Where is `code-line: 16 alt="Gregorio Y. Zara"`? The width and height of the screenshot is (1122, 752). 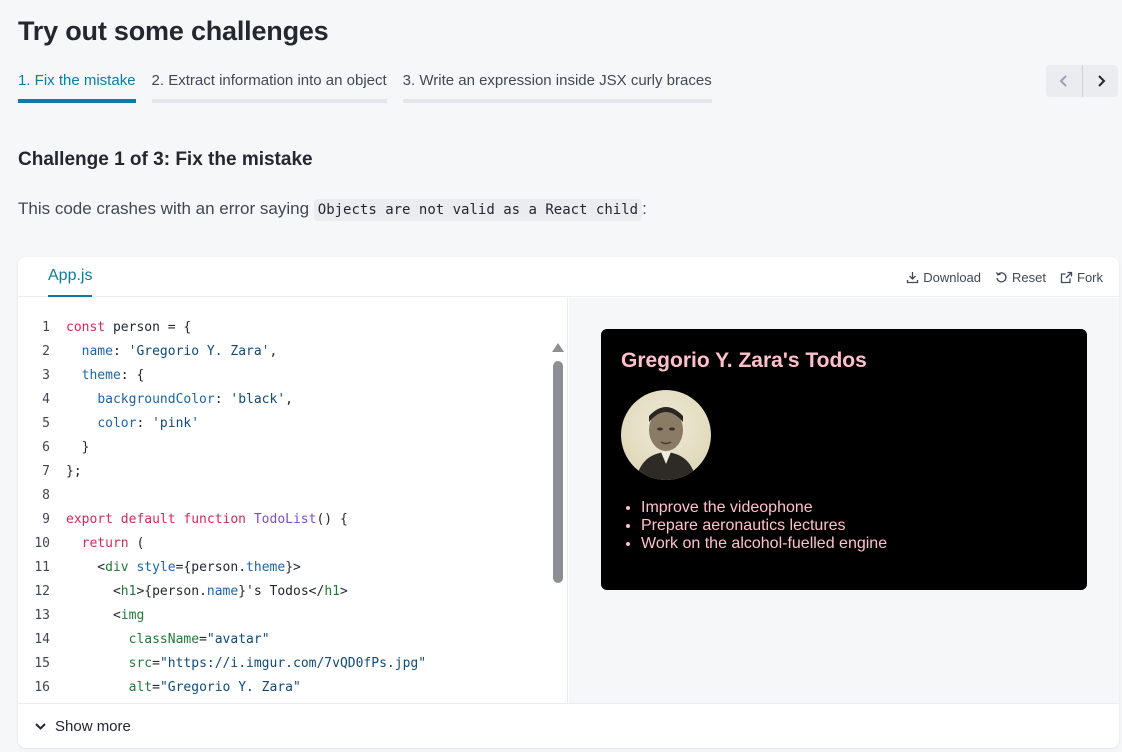
code-line: 16 alt="Gregorio Y. Zara" is located at coordinates (159, 687).